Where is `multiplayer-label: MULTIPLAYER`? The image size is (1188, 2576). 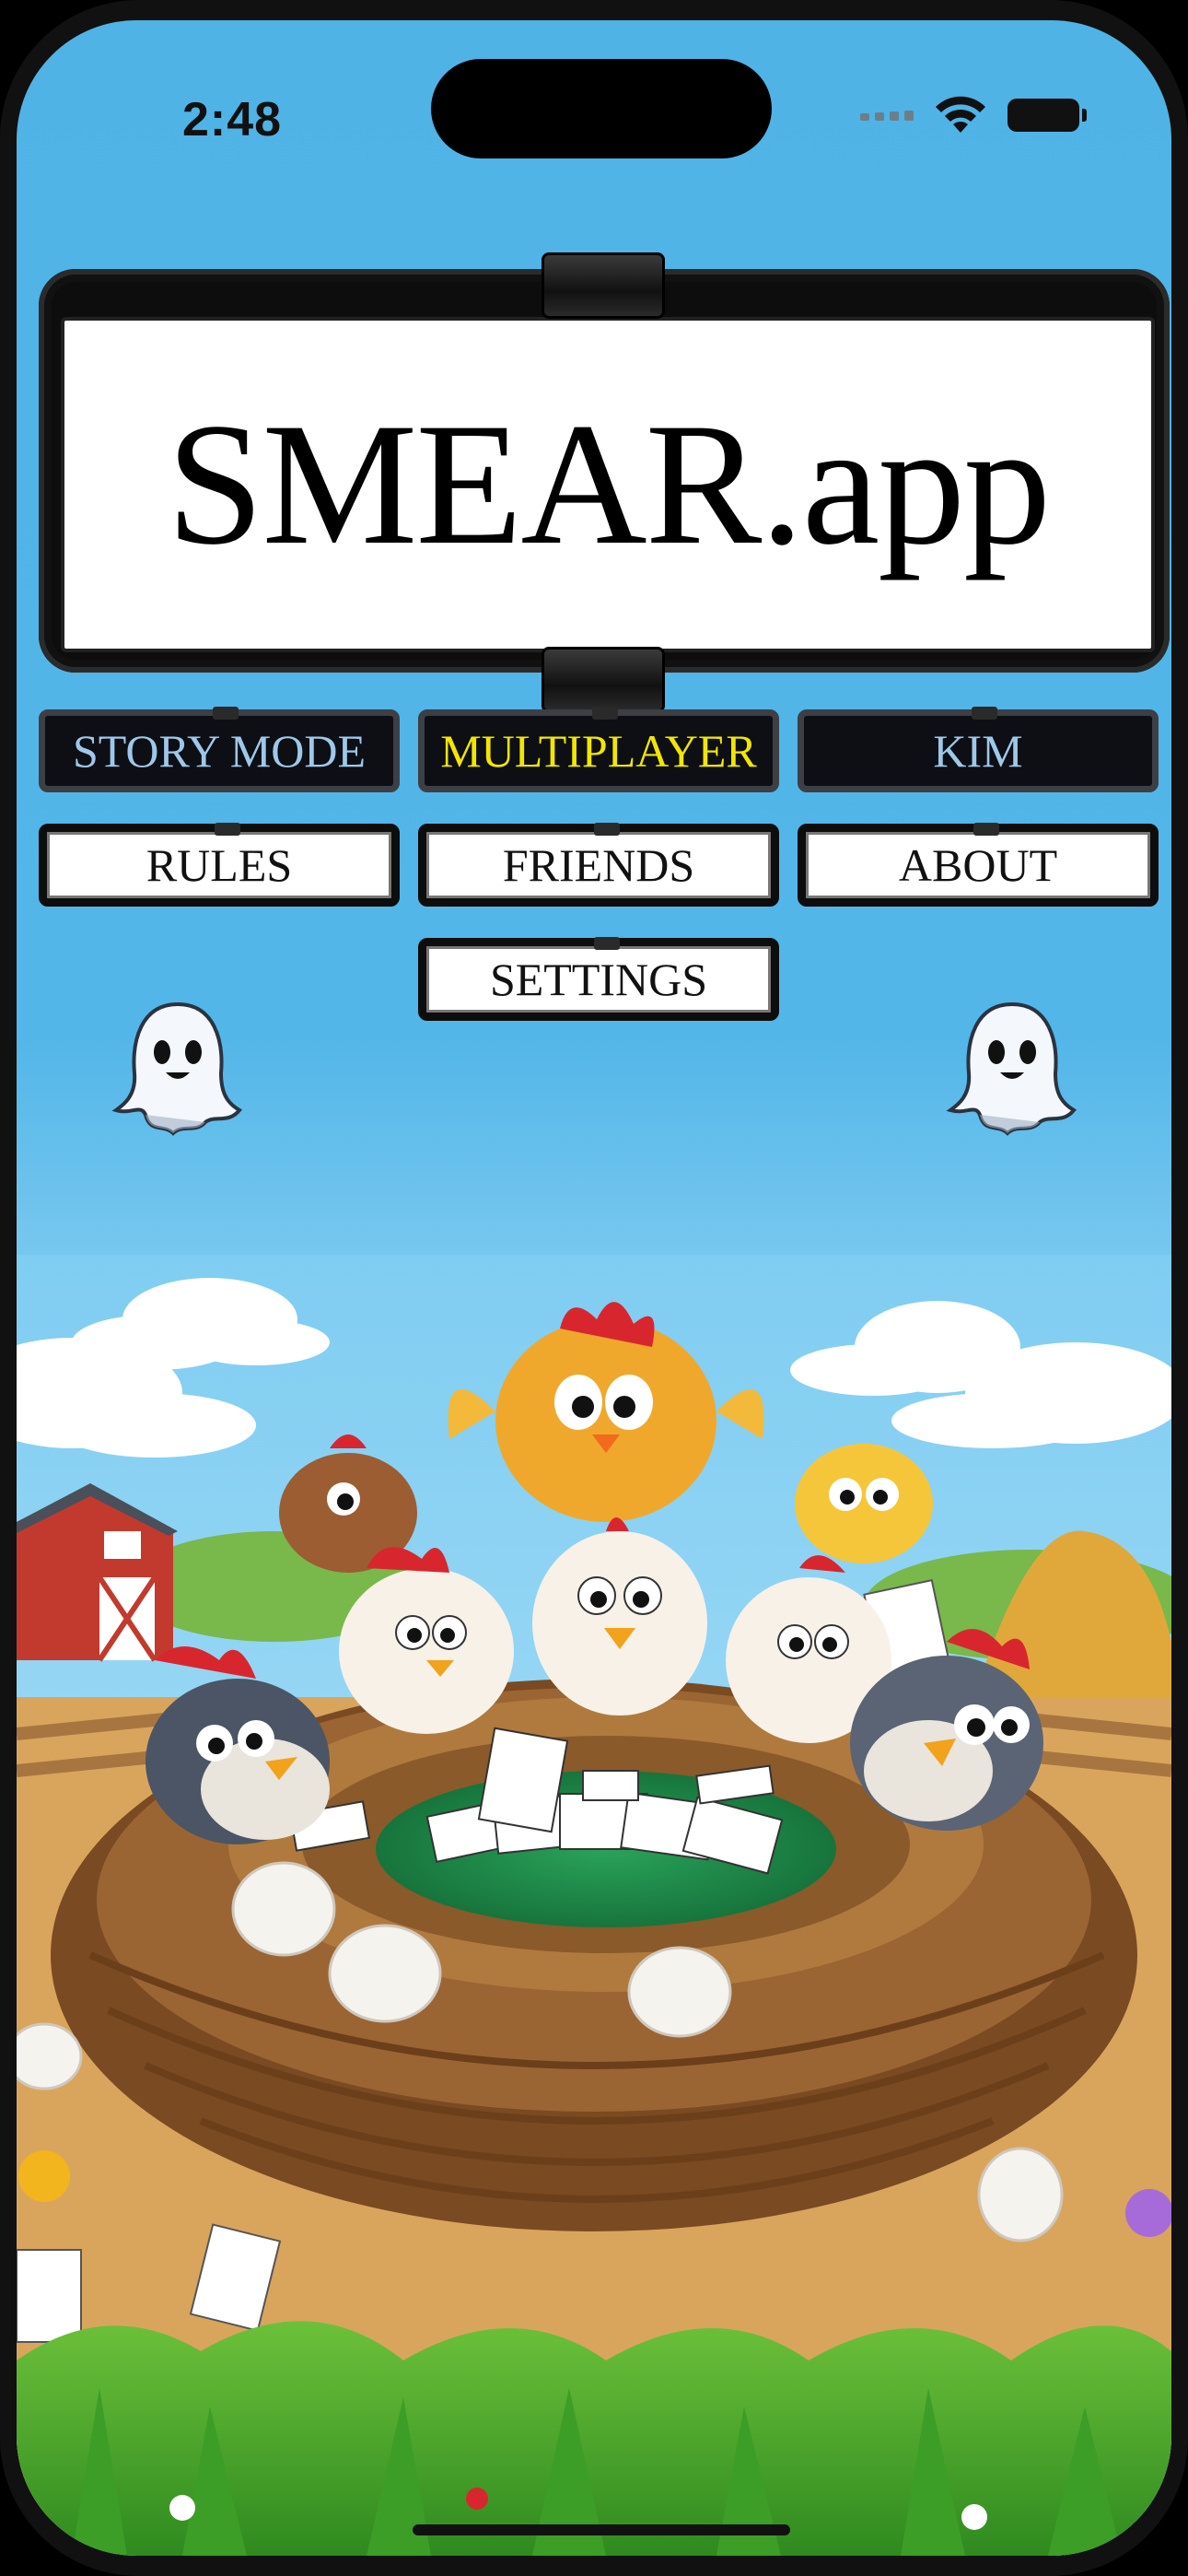 multiplayer-label: MULTIPLAYER is located at coordinates (598, 751).